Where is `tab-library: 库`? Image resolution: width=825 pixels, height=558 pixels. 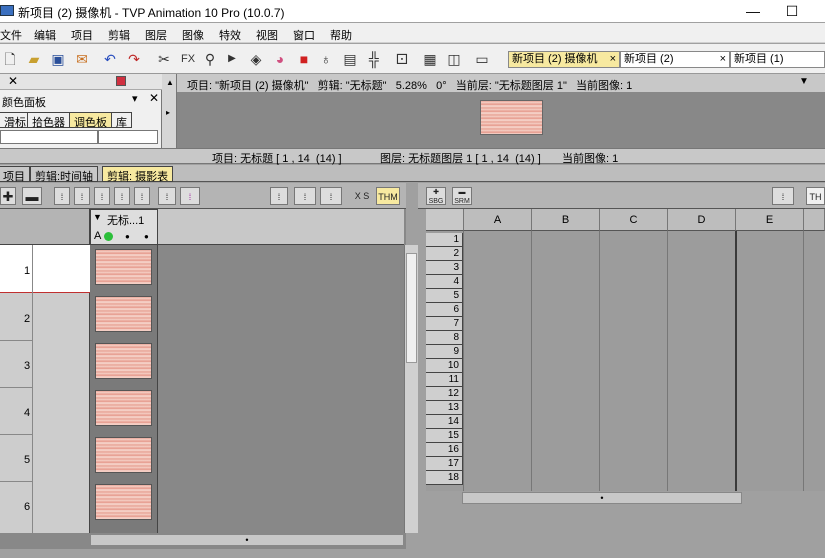 tab-library: 库 is located at coordinates (121, 120).